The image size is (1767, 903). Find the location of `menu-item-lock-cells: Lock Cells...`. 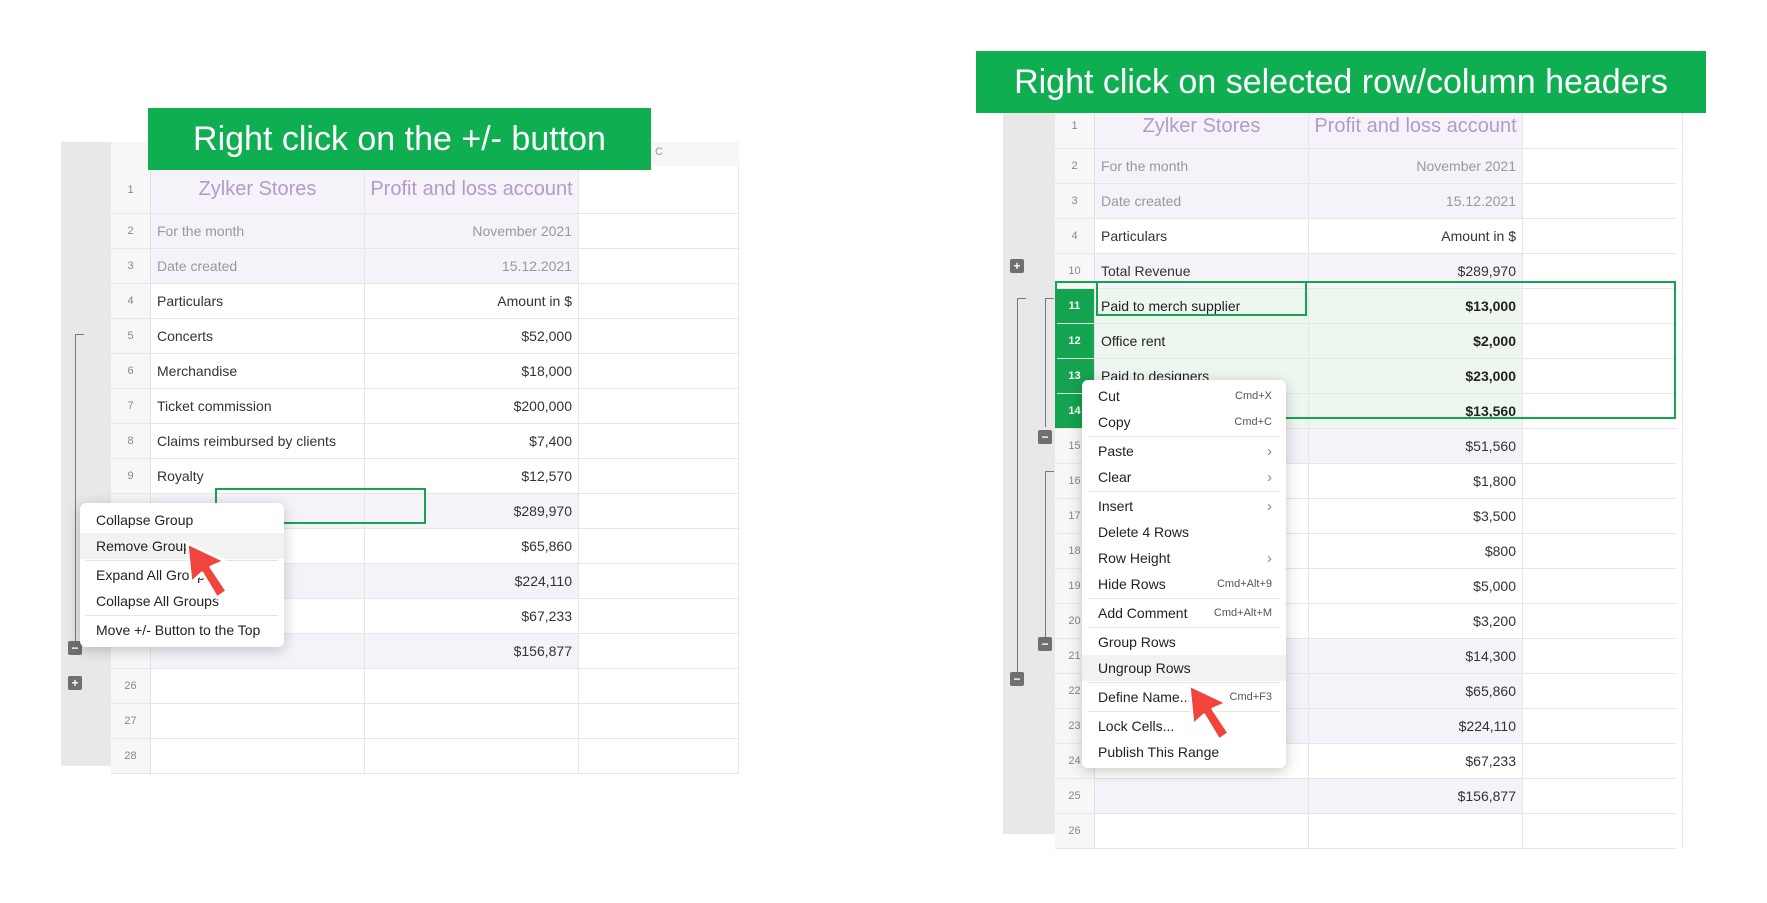

menu-item-lock-cells: Lock Cells... is located at coordinates (1184, 726).